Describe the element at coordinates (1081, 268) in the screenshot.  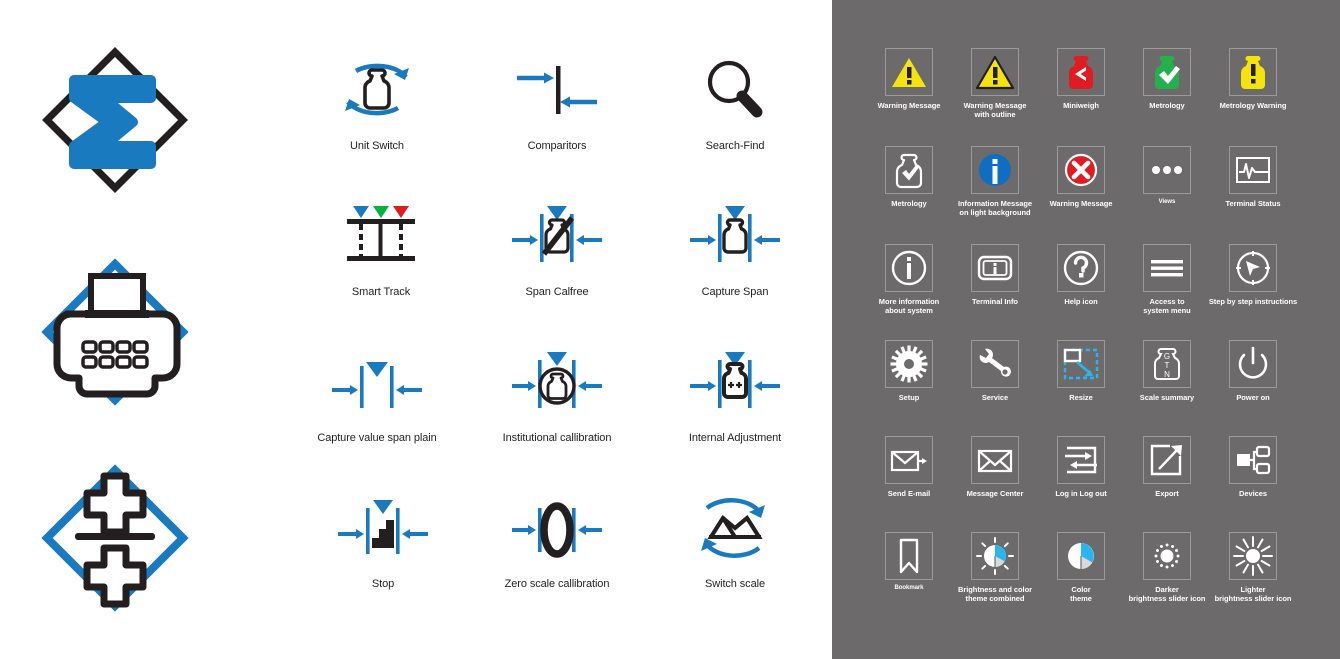
I see `question-circle-icon` at that location.